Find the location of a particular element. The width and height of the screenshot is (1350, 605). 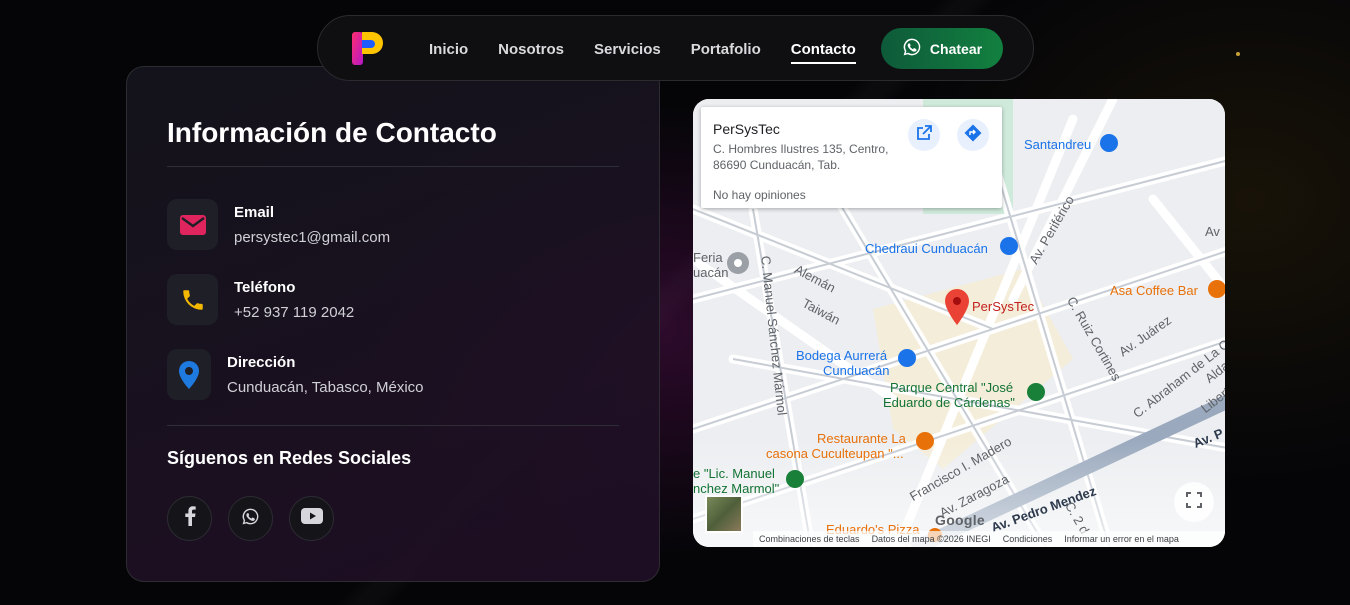

social-links is located at coordinates (250, 518).